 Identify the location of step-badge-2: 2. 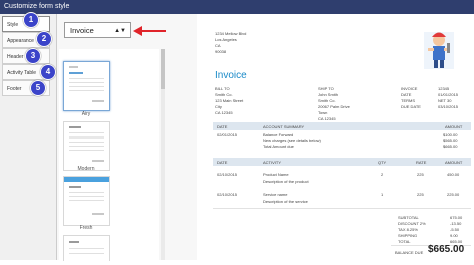
(44, 39).